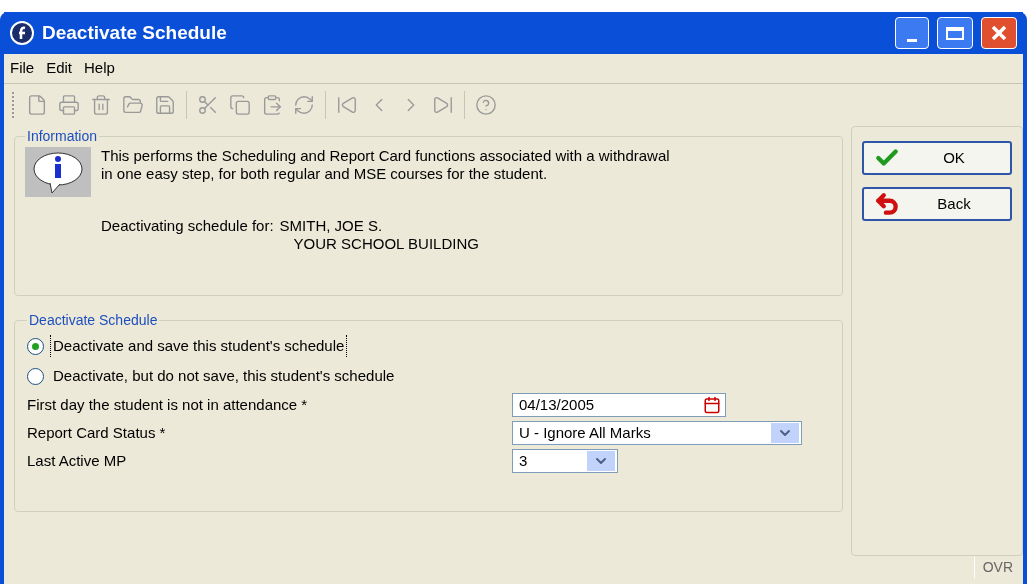 This screenshot has width=1027, height=584. I want to click on school-name: YOUR SCHOOL BUILDING, so click(385, 244).